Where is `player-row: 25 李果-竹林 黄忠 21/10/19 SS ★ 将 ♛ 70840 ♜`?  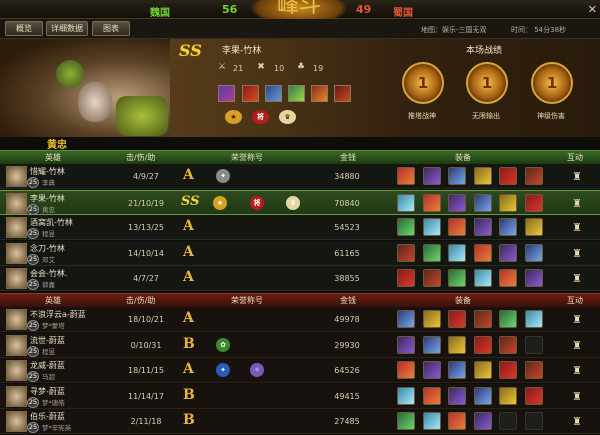 player-row: 25 李果-竹林 黄忠 21/10/19 SS ★ 将 ♛ 70840 ♜ is located at coordinates (300, 202).